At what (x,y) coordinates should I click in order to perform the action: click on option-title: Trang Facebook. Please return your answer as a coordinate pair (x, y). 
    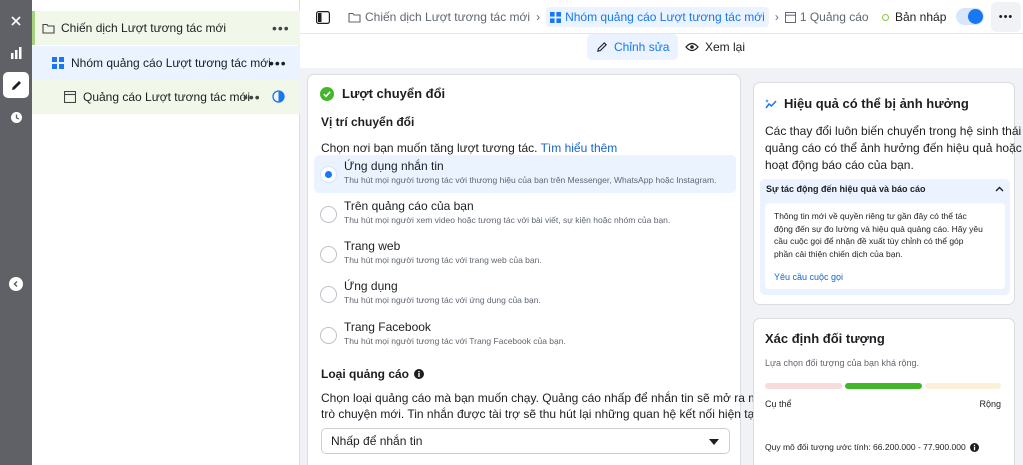
    Looking at the image, I should click on (387, 327).